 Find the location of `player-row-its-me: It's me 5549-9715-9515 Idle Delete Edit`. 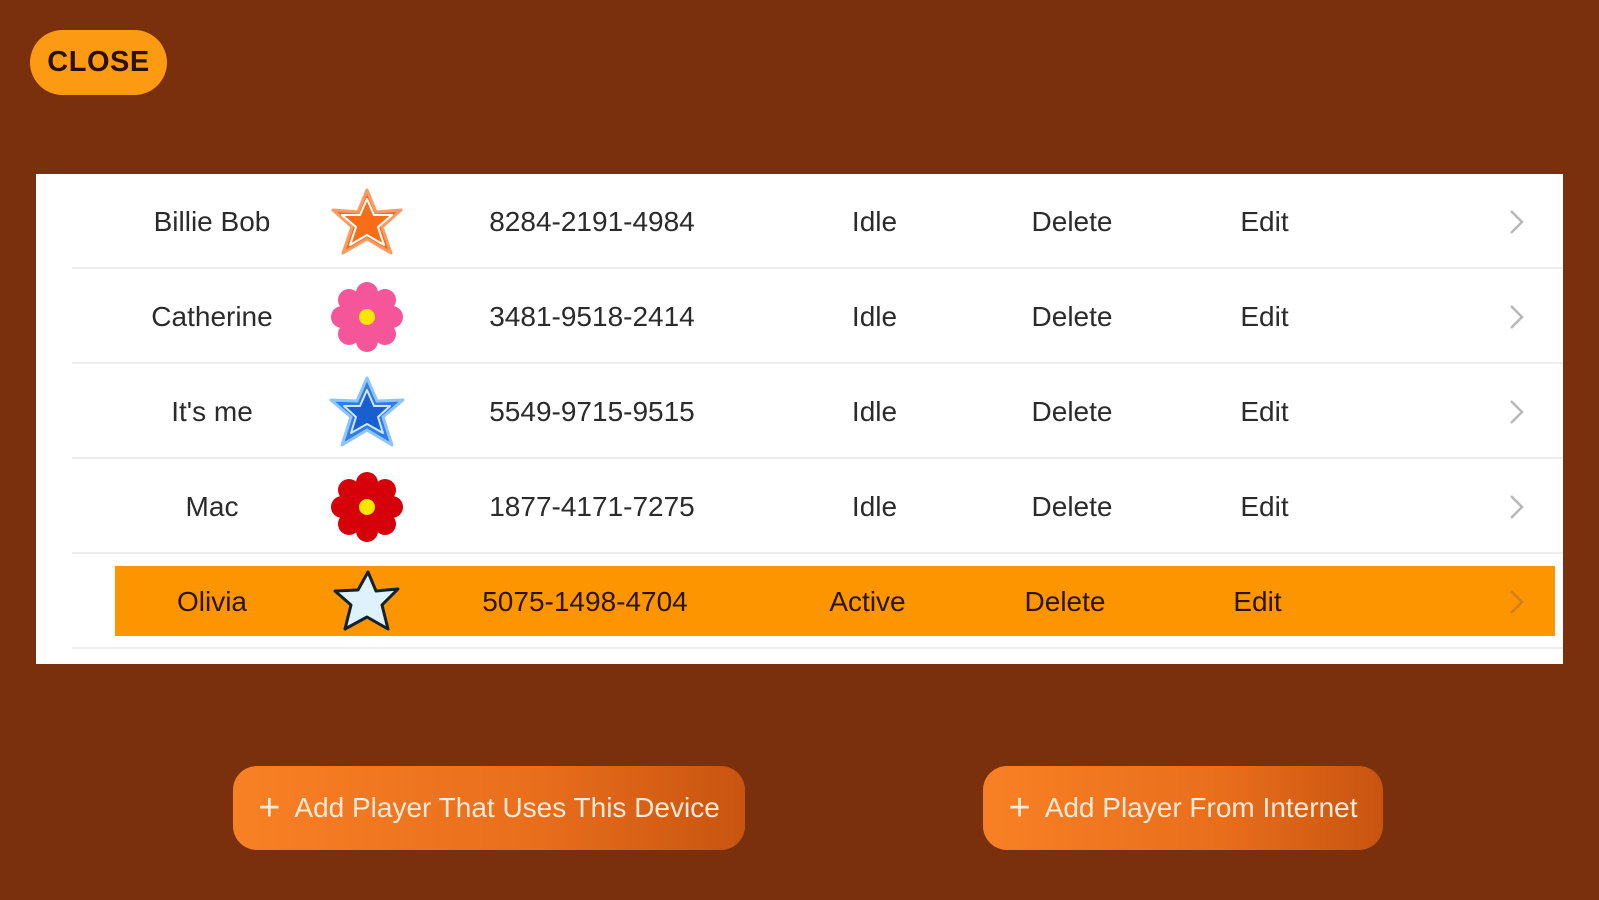

player-row-its-me: It's me 5549-9715-9515 Idle Delete Edit is located at coordinates (817, 411).